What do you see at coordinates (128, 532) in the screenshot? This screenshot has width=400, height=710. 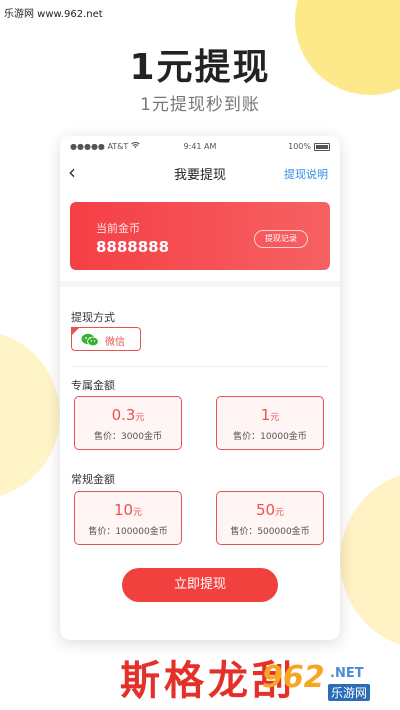 I see `amount-price: 售价：100000金币` at bounding box center [128, 532].